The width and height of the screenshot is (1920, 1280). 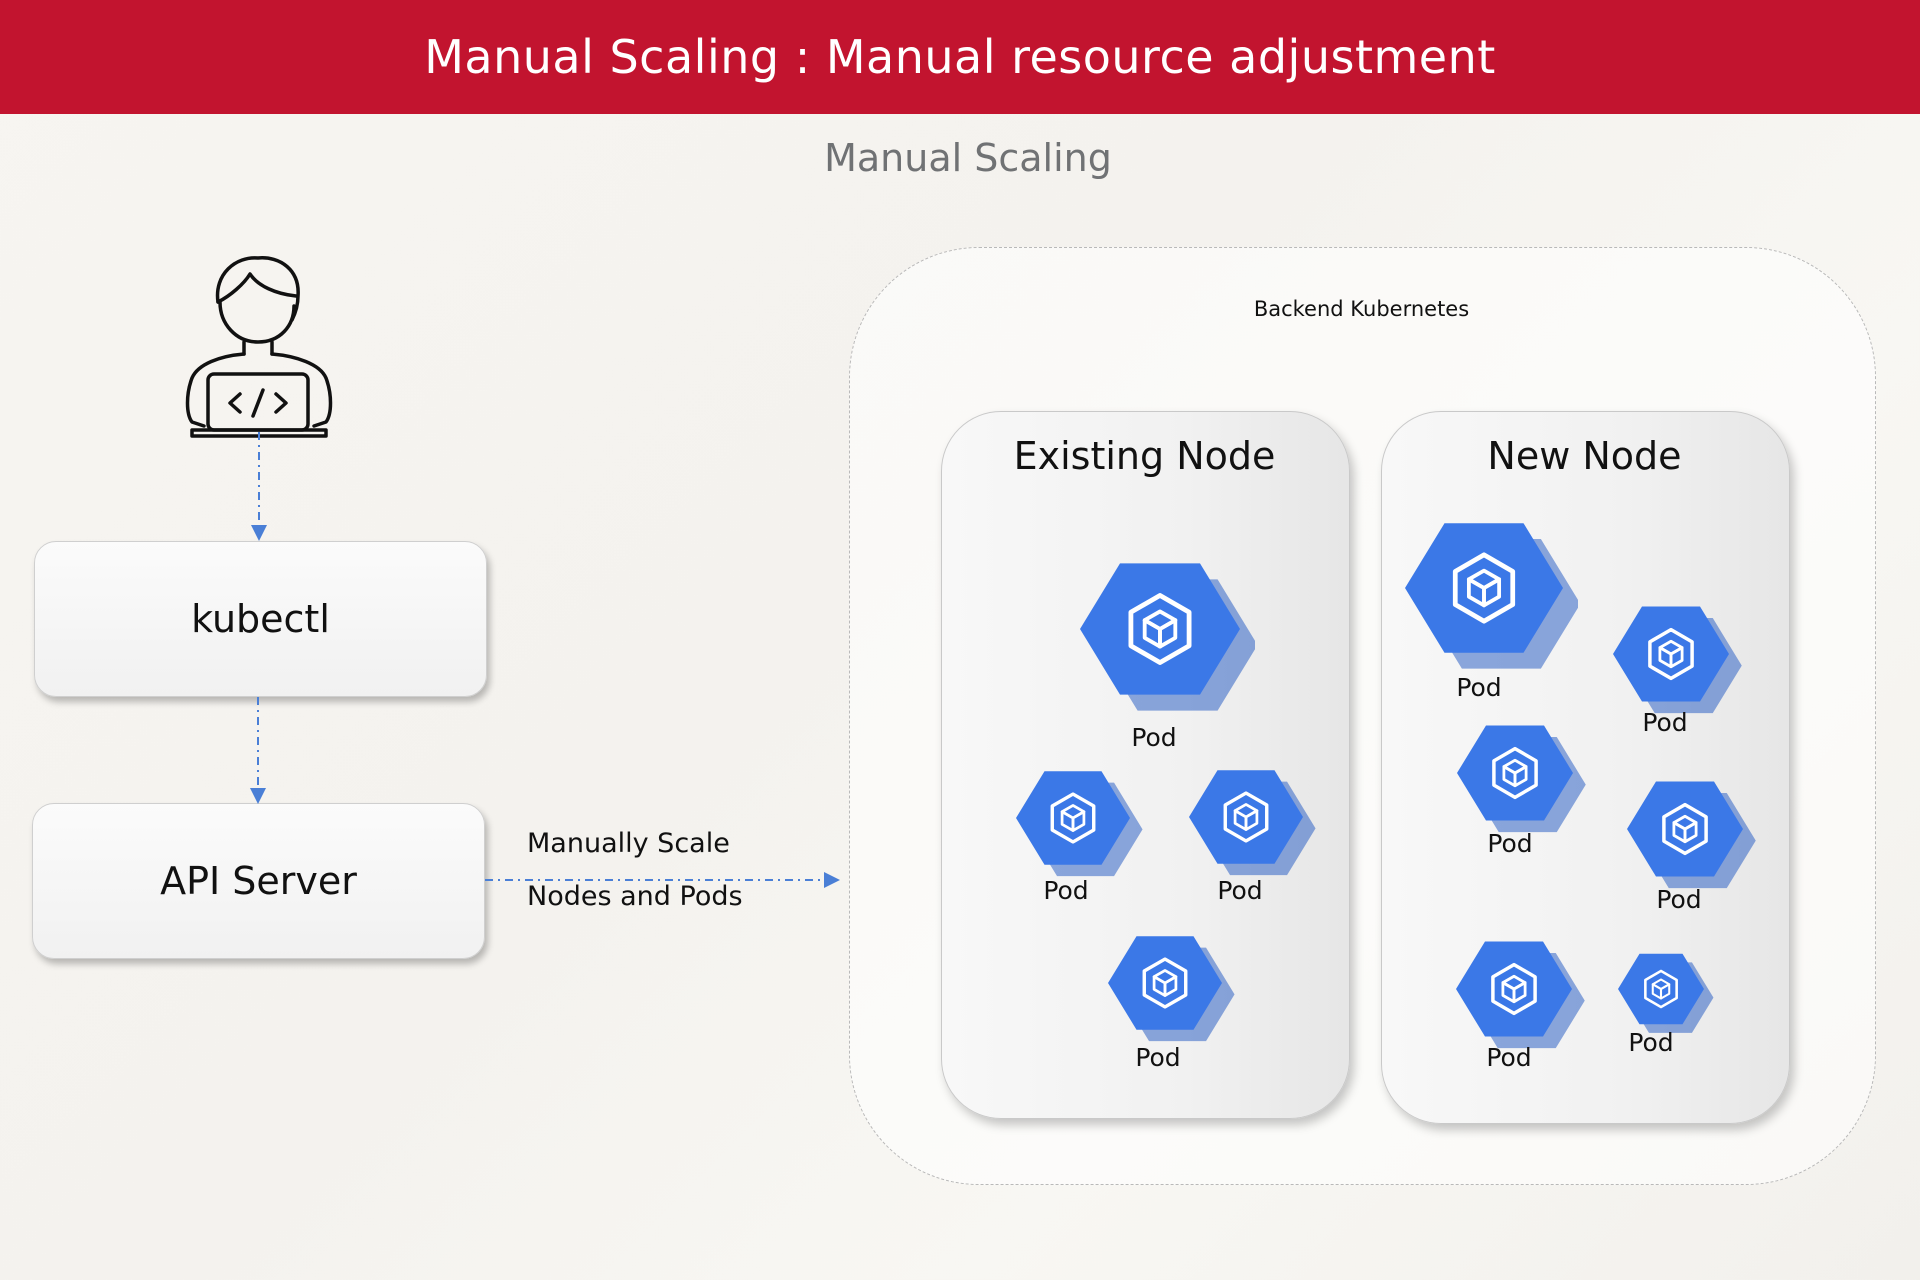 What do you see at coordinates (628, 843) in the screenshot?
I see `arrow-label-line1: Manually Scale` at bounding box center [628, 843].